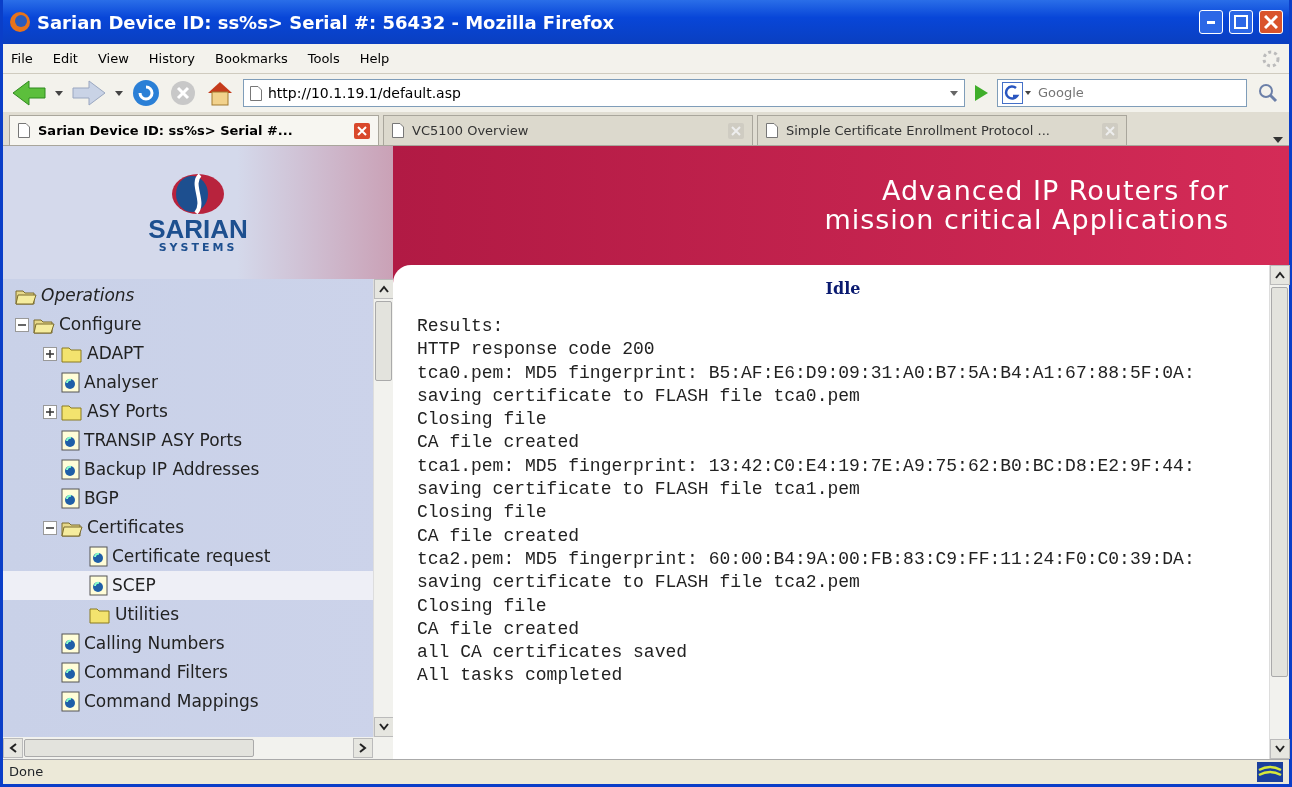  Describe the element at coordinates (113, 58) in the screenshot. I see `menu-item: View` at that location.